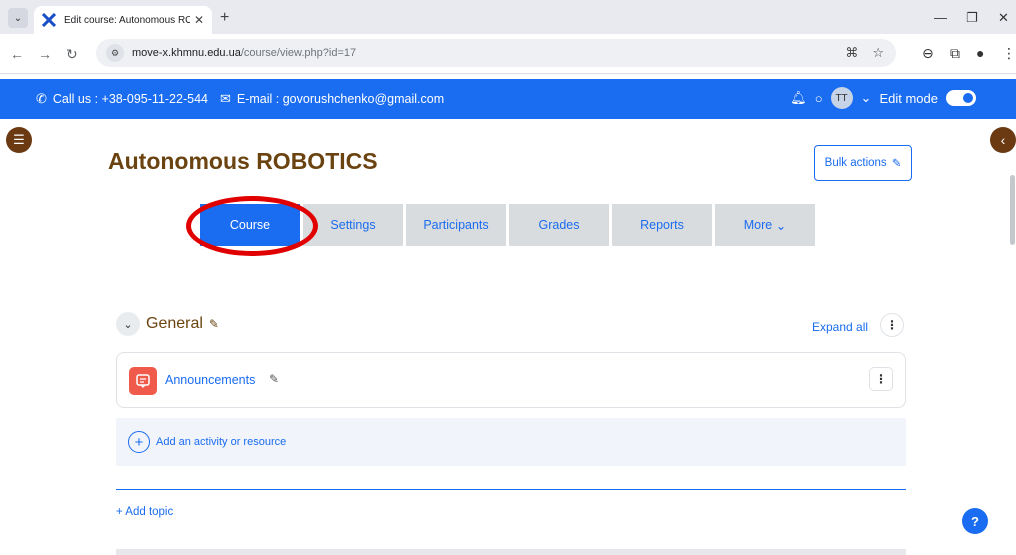 The image size is (1016, 555). I want to click on reload-icon: ↻, so click(72, 54).